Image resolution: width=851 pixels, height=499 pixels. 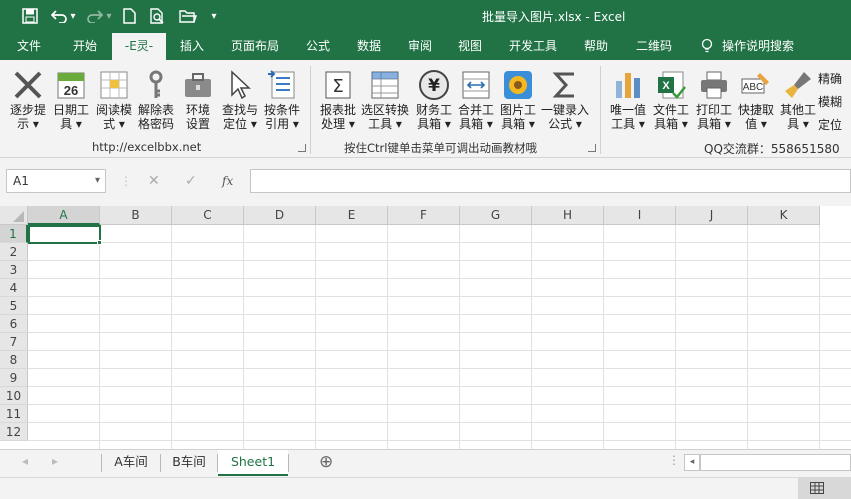 What do you see at coordinates (338, 85) in the screenshot?
I see `sum-report-icon: Σ` at bounding box center [338, 85].